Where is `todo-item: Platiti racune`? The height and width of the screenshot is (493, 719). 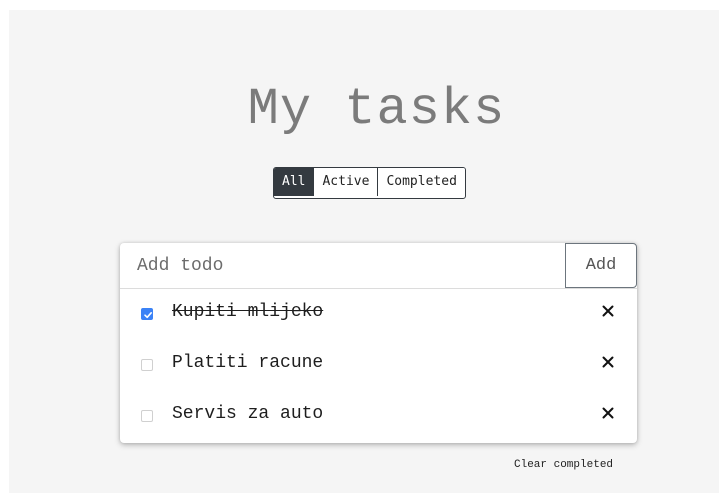
todo-item: Platiti racune is located at coordinates (378, 366).